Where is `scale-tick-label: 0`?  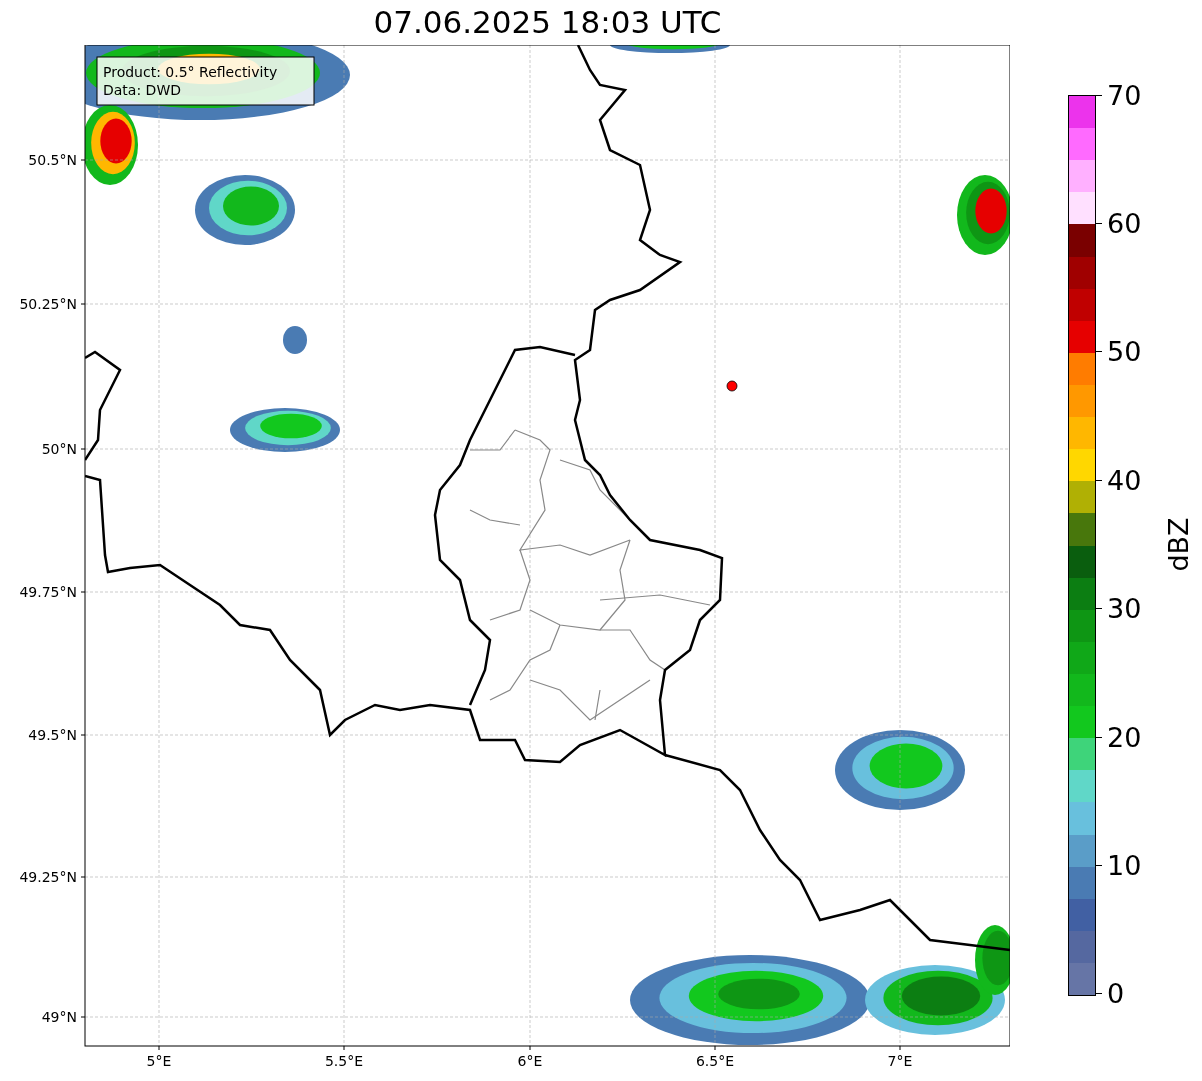
scale-tick-label: 0 is located at coordinates (1116, 994).